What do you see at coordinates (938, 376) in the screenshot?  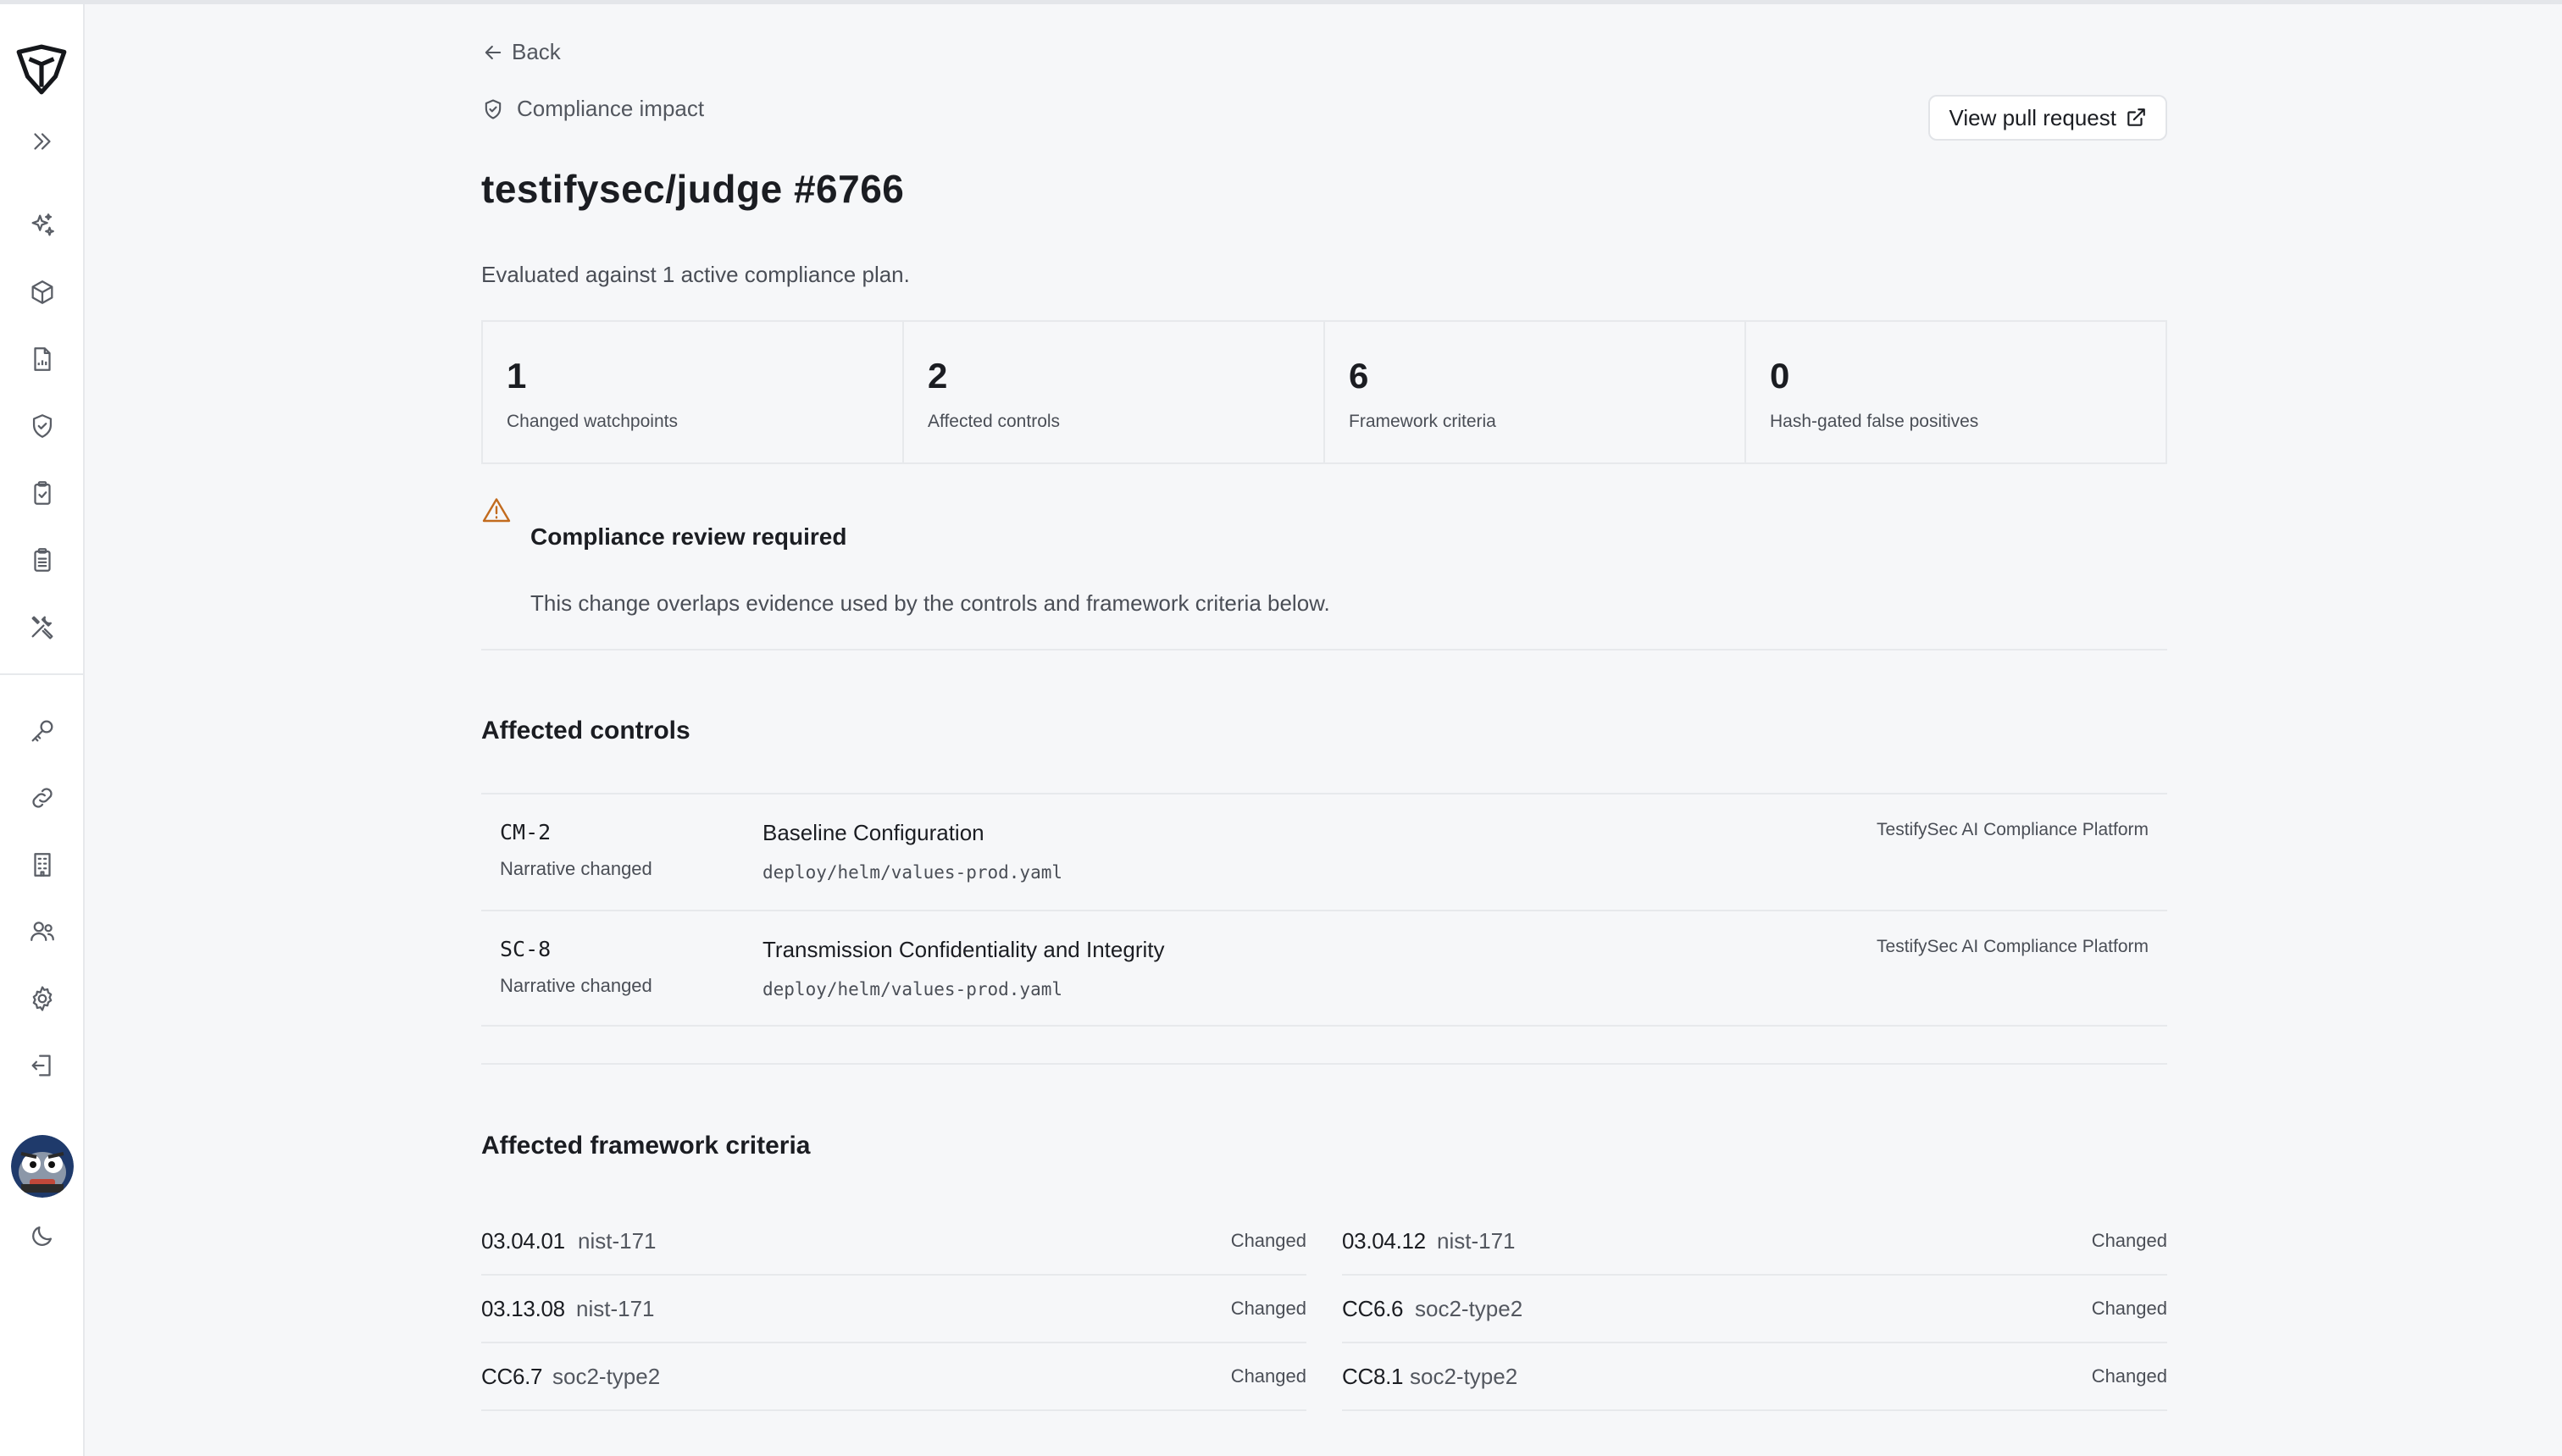 I see `stat-value: 2` at bounding box center [938, 376].